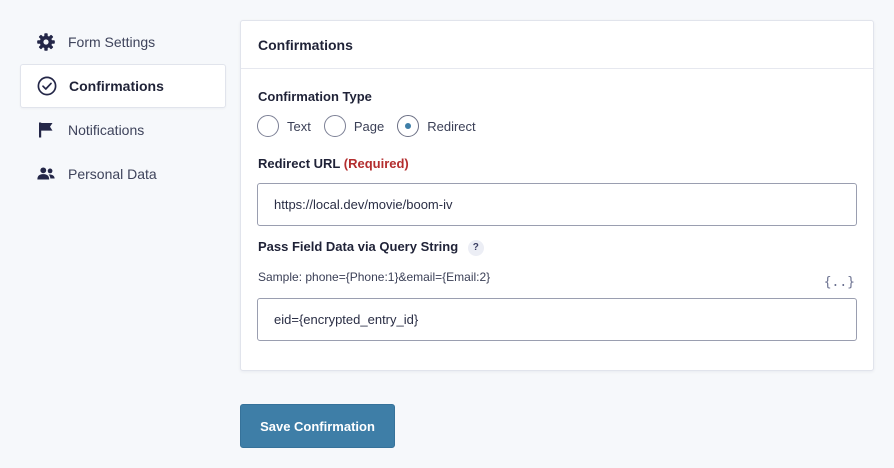  I want to click on sidebar-item-confirmations: Confirmations, so click(123, 86).